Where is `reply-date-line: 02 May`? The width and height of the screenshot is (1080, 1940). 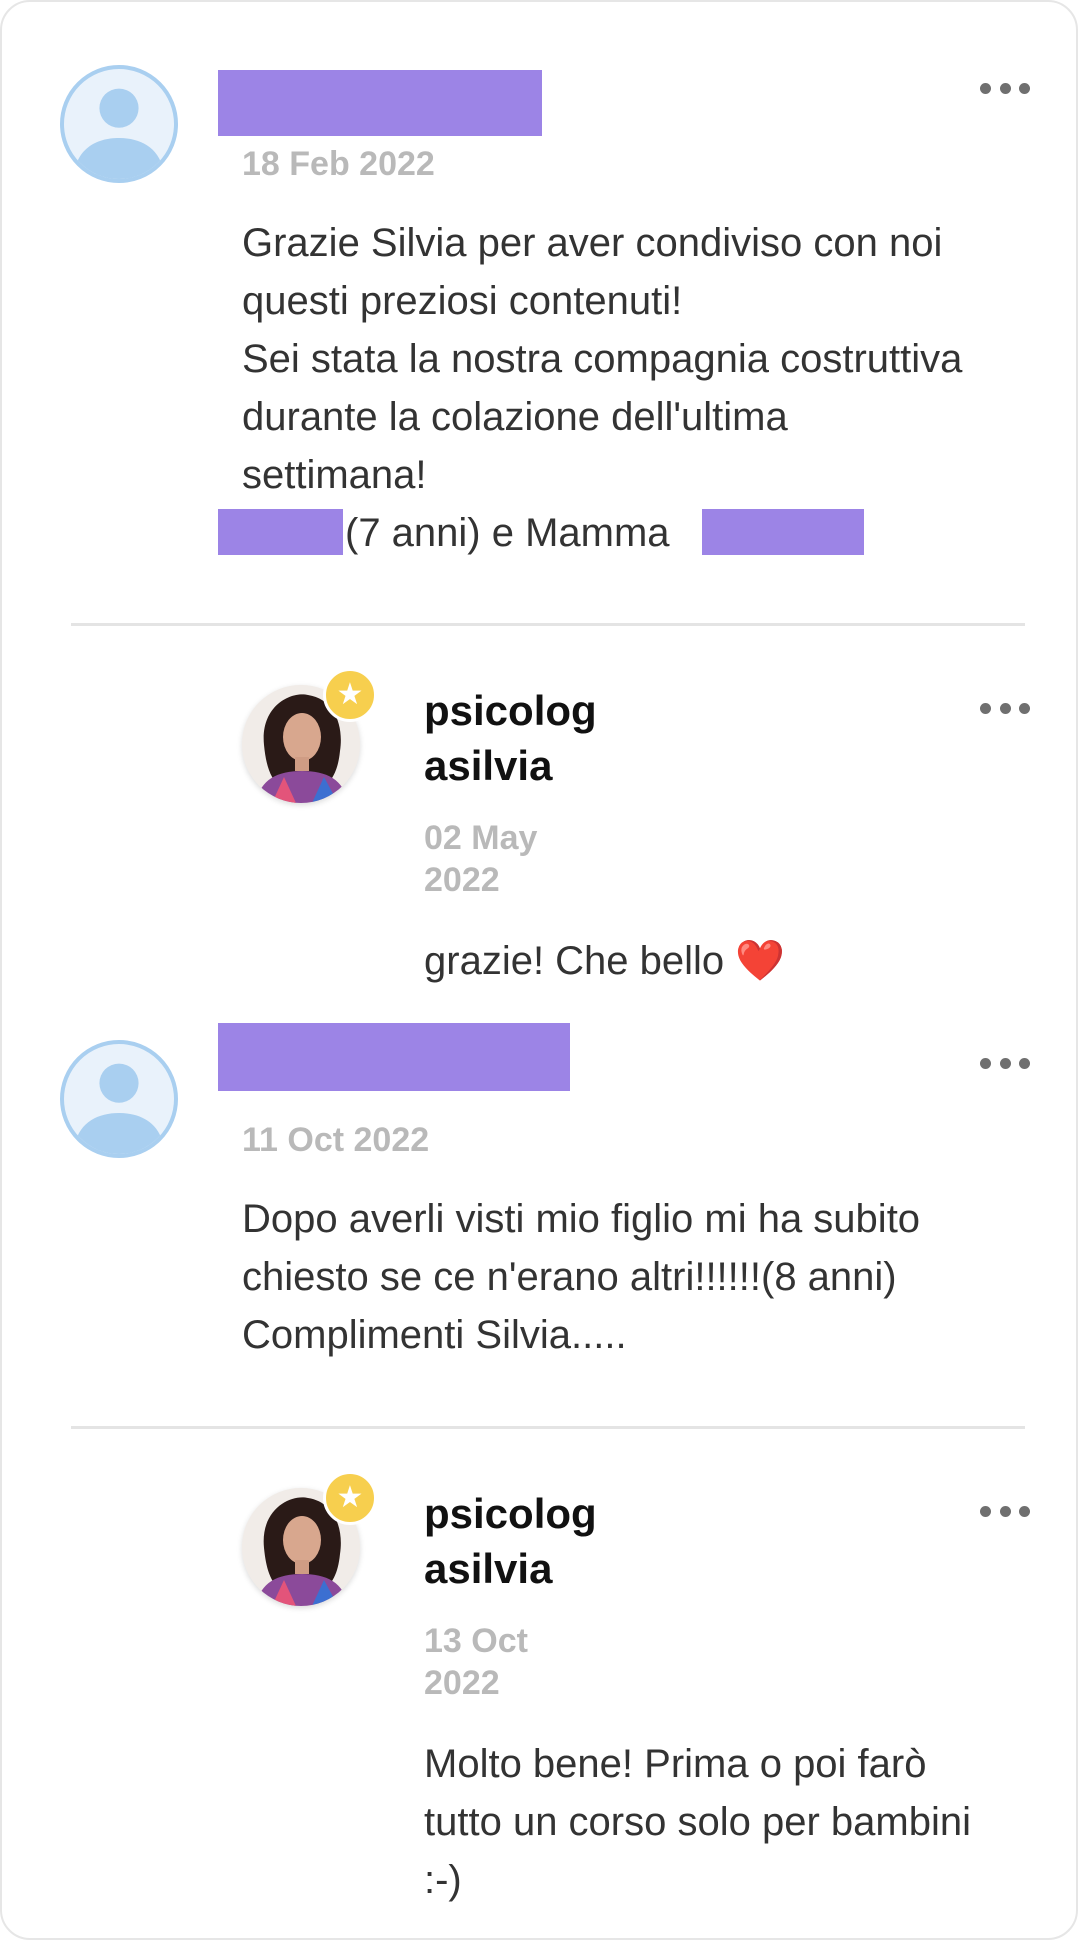 reply-date-line: 02 May is located at coordinates (481, 838).